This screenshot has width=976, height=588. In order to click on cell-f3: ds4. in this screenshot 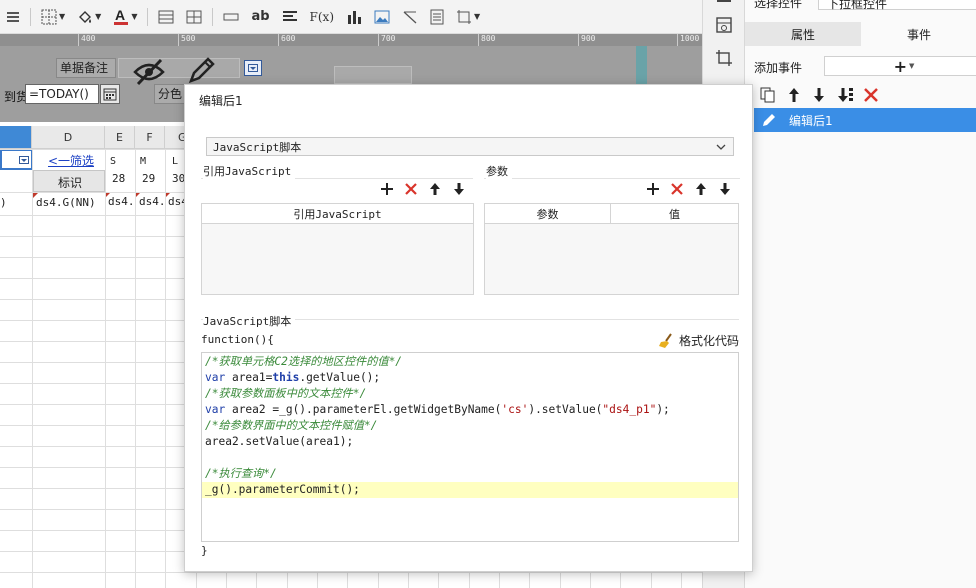, I will do `click(152, 201)`.